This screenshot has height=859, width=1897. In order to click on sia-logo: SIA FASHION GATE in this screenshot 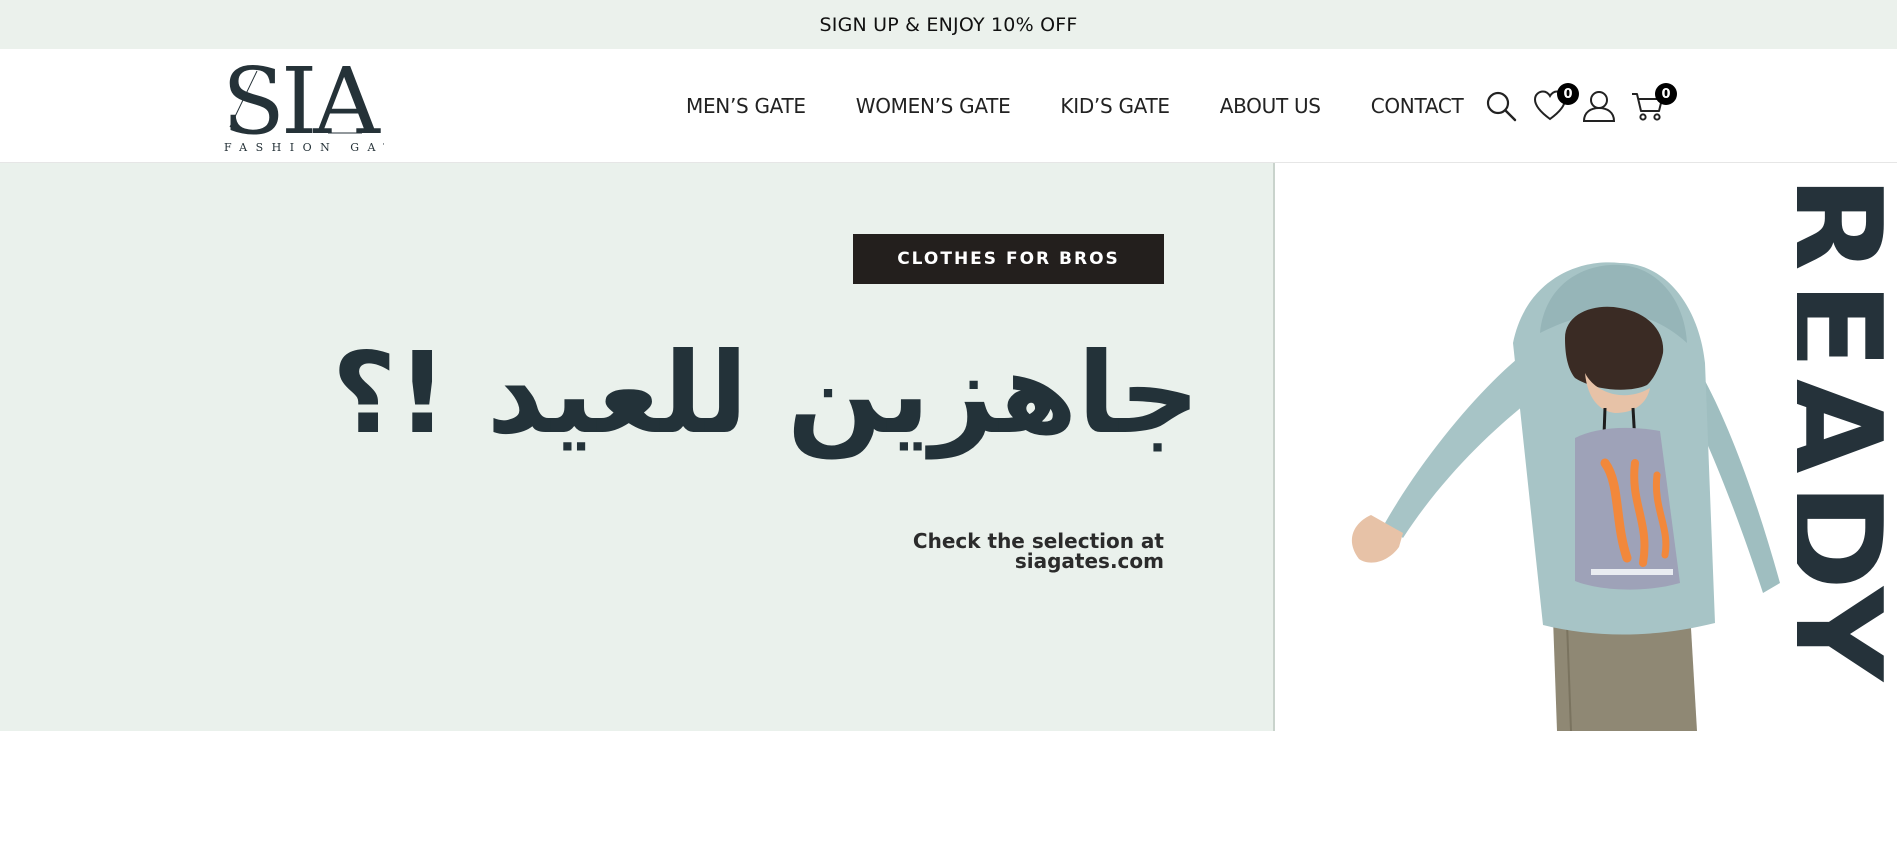, I will do `click(304, 107)`.